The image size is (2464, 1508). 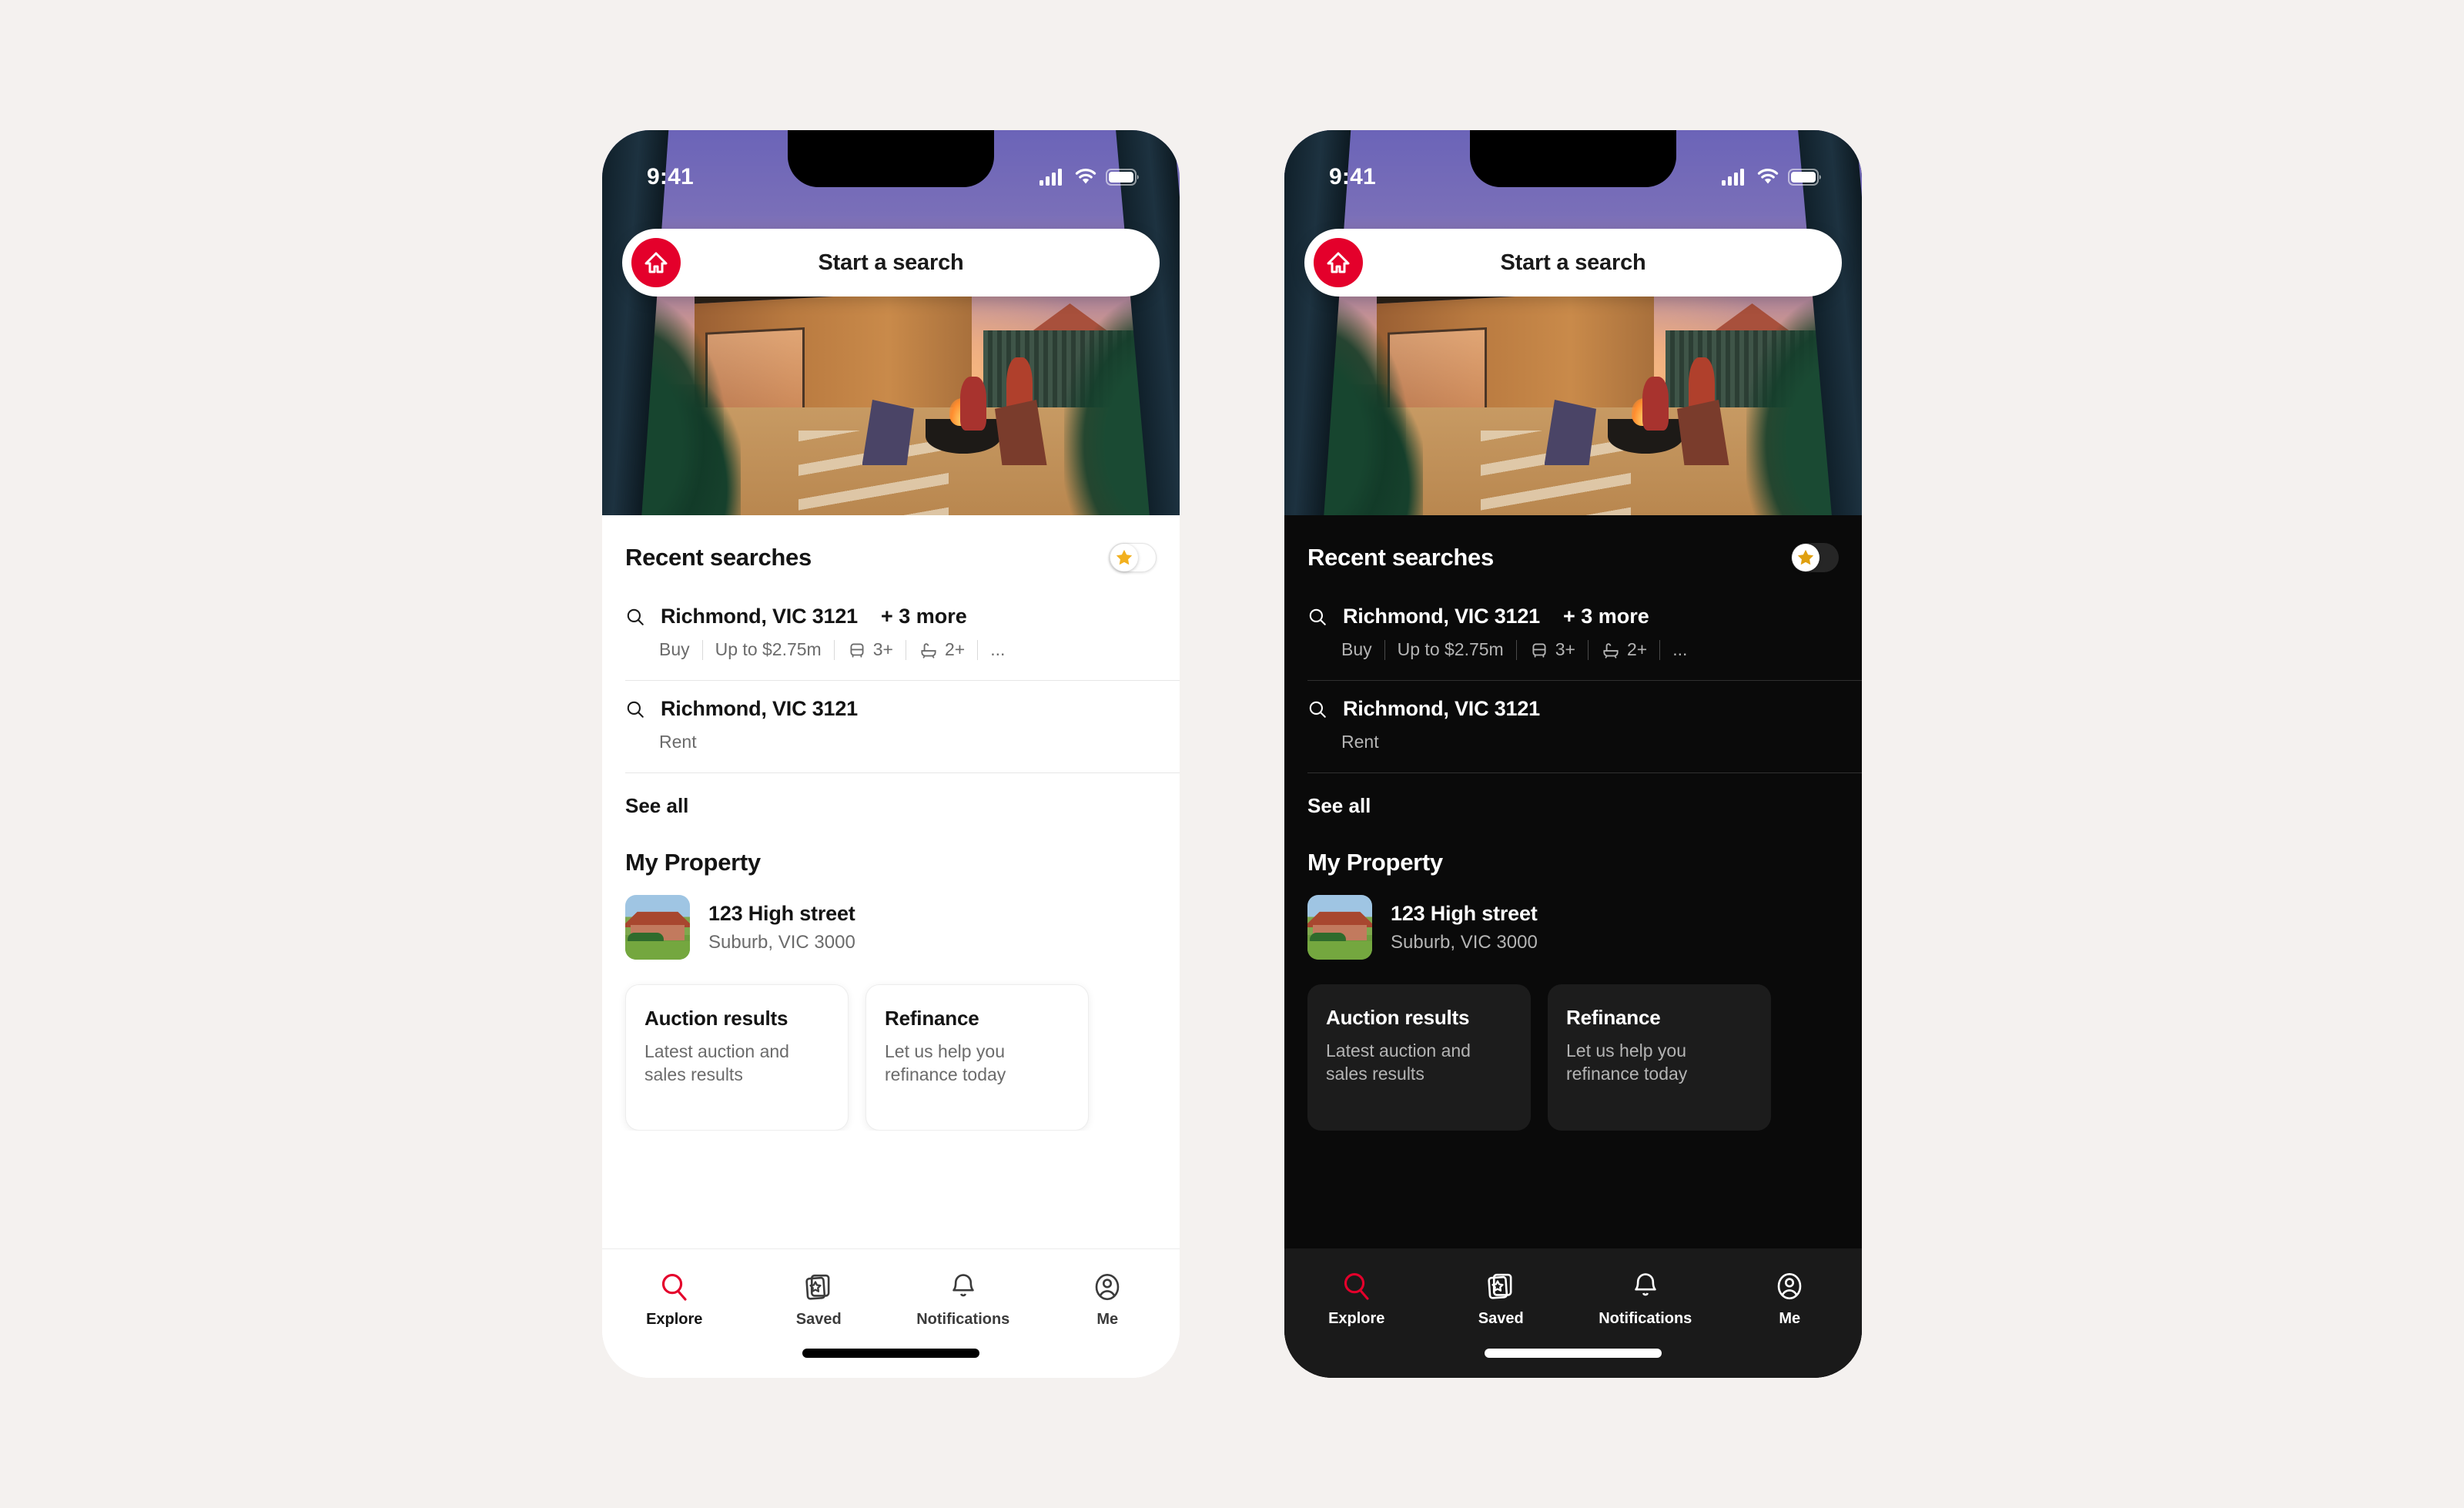 What do you see at coordinates (1573, 158) in the screenshot?
I see `device-notch` at bounding box center [1573, 158].